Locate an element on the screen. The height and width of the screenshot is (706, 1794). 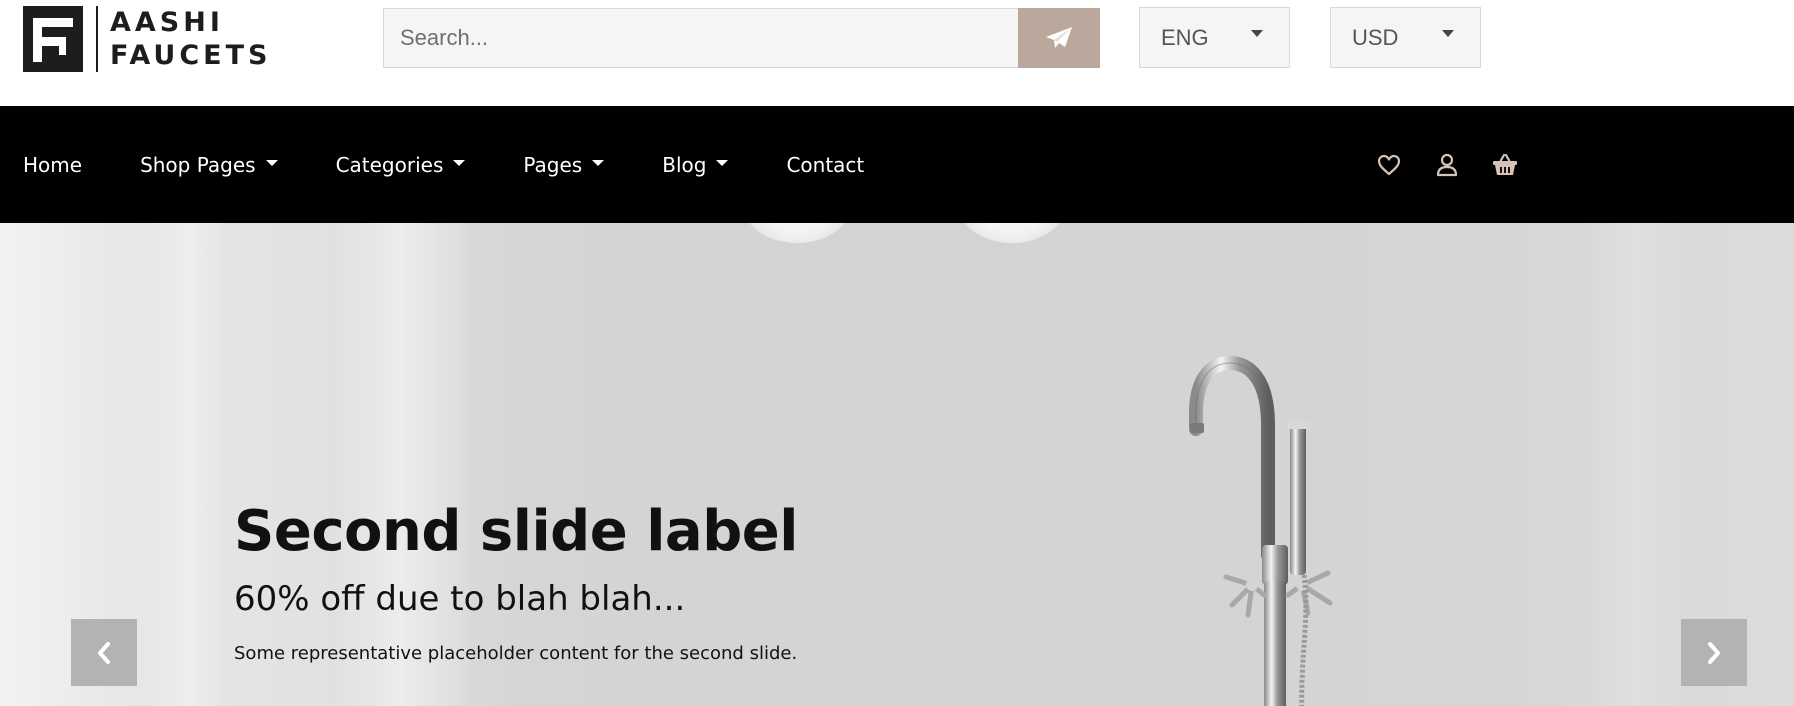
user-icon is located at coordinates (1447, 164).